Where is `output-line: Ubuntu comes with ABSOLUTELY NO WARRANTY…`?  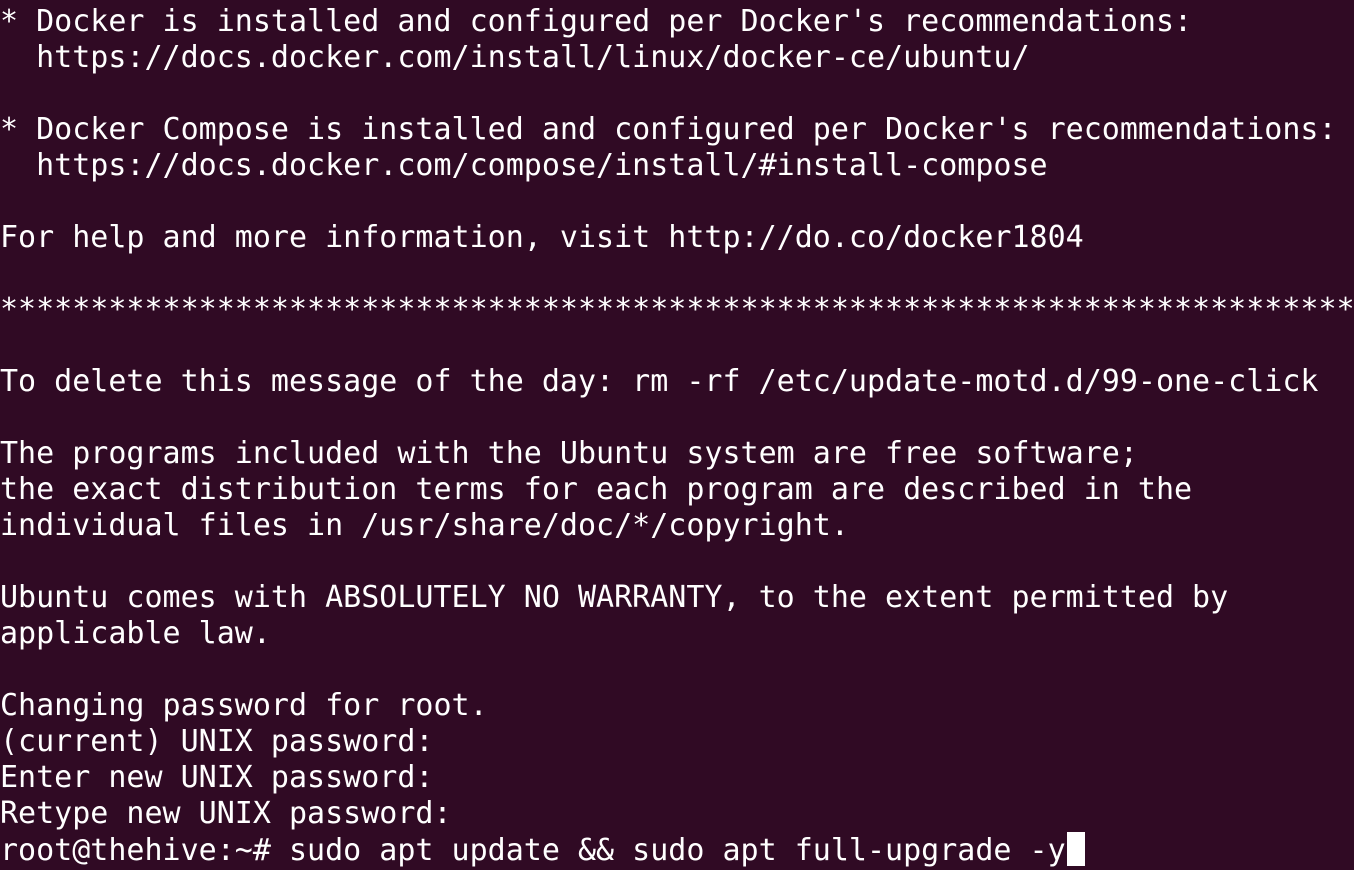 output-line: Ubuntu comes with ABSOLUTELY NO WARRANTY… is located at coordinates (614, 597).